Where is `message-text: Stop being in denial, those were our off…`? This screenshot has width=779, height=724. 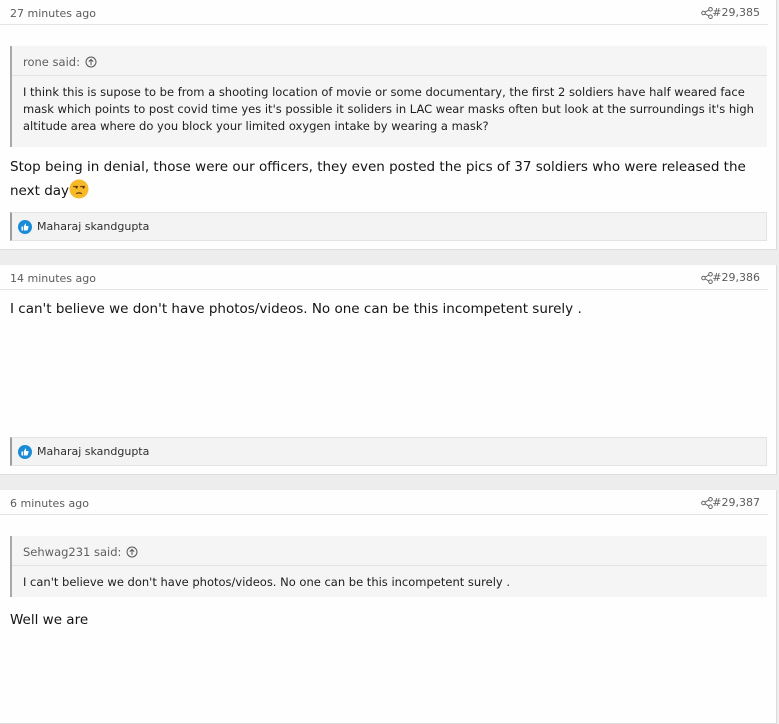
message-text: Stop being in denial, those were our off… is located at coordinates (378, 179).